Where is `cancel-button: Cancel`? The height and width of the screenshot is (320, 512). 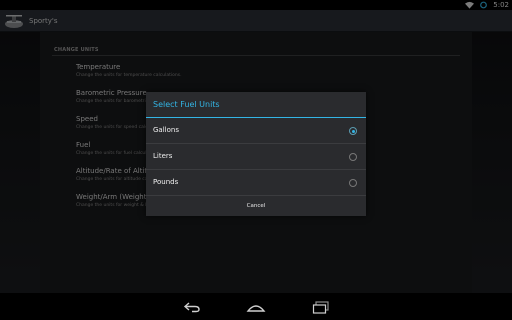
cancel-button: Cancel is located at coordinates (256, 206).